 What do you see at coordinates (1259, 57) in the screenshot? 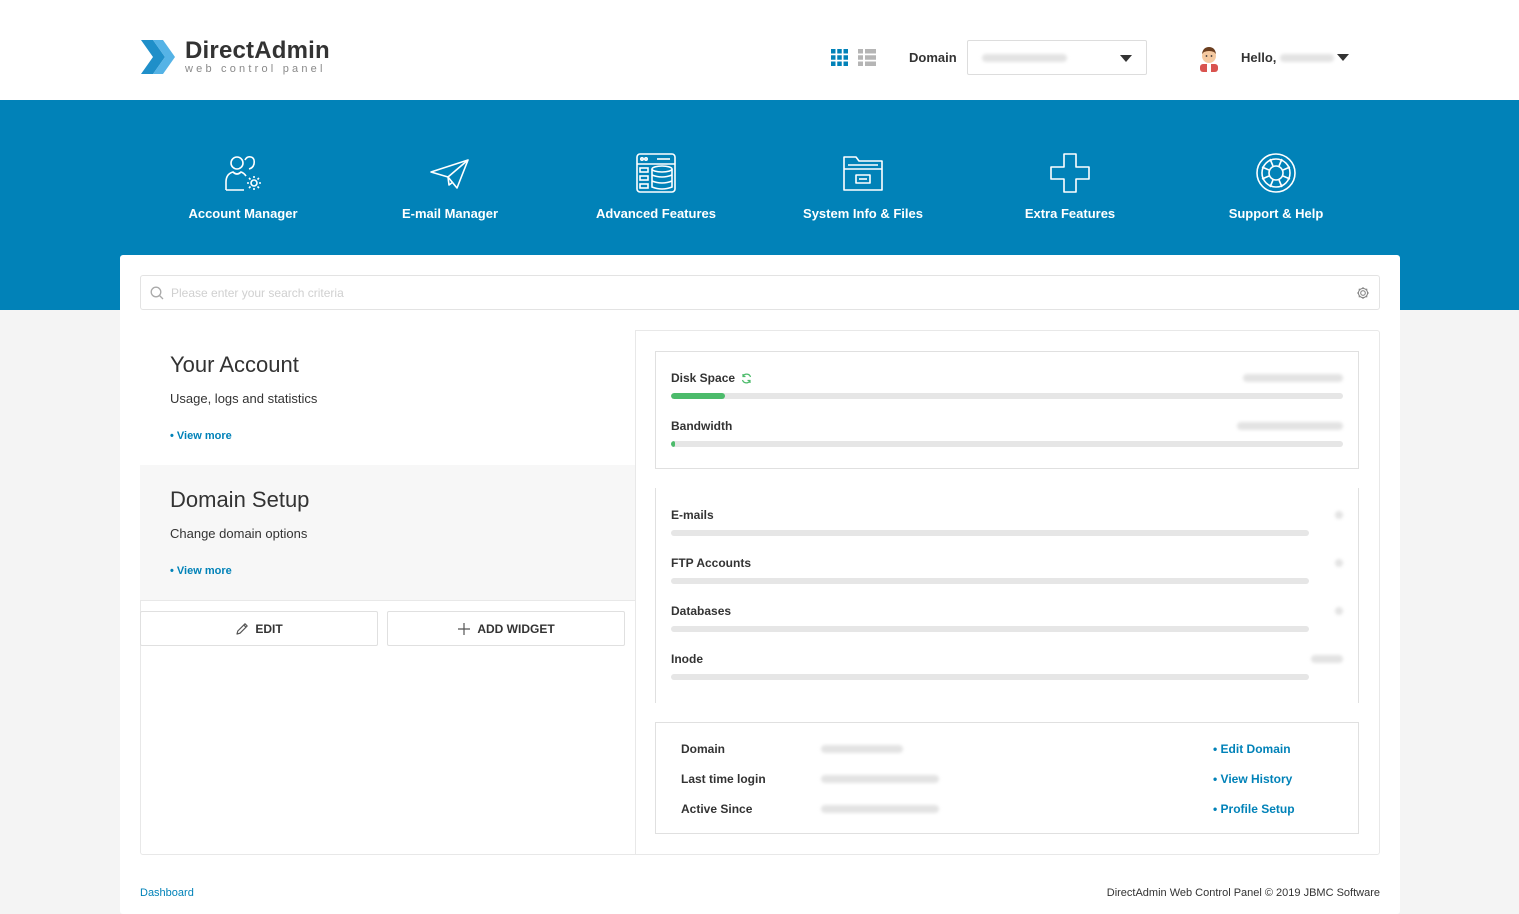
I see `hello-label: Hello,` at bounding box center [1259, 57].